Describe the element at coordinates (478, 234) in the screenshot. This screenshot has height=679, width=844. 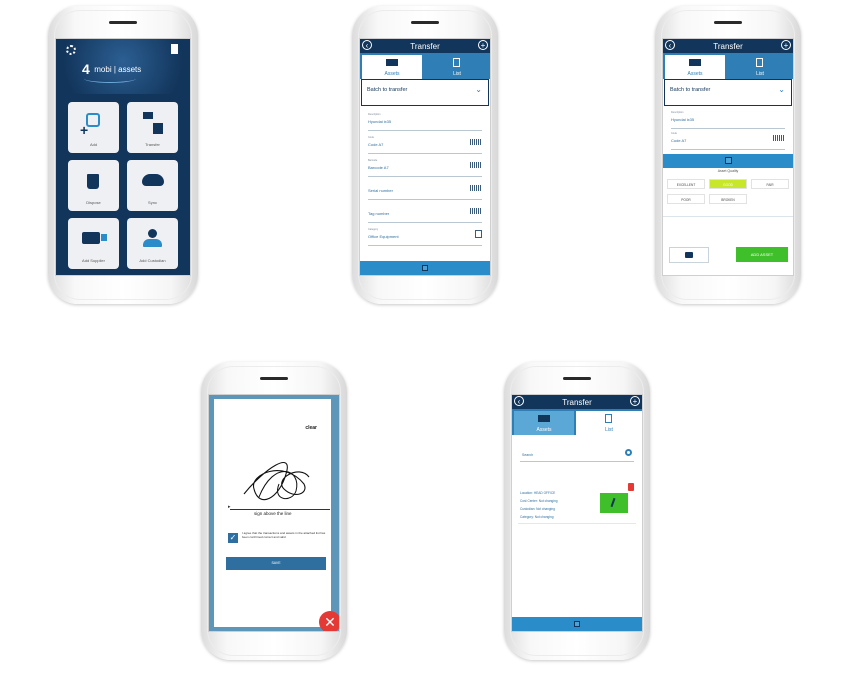
I see `dropdown-icon` at that location.